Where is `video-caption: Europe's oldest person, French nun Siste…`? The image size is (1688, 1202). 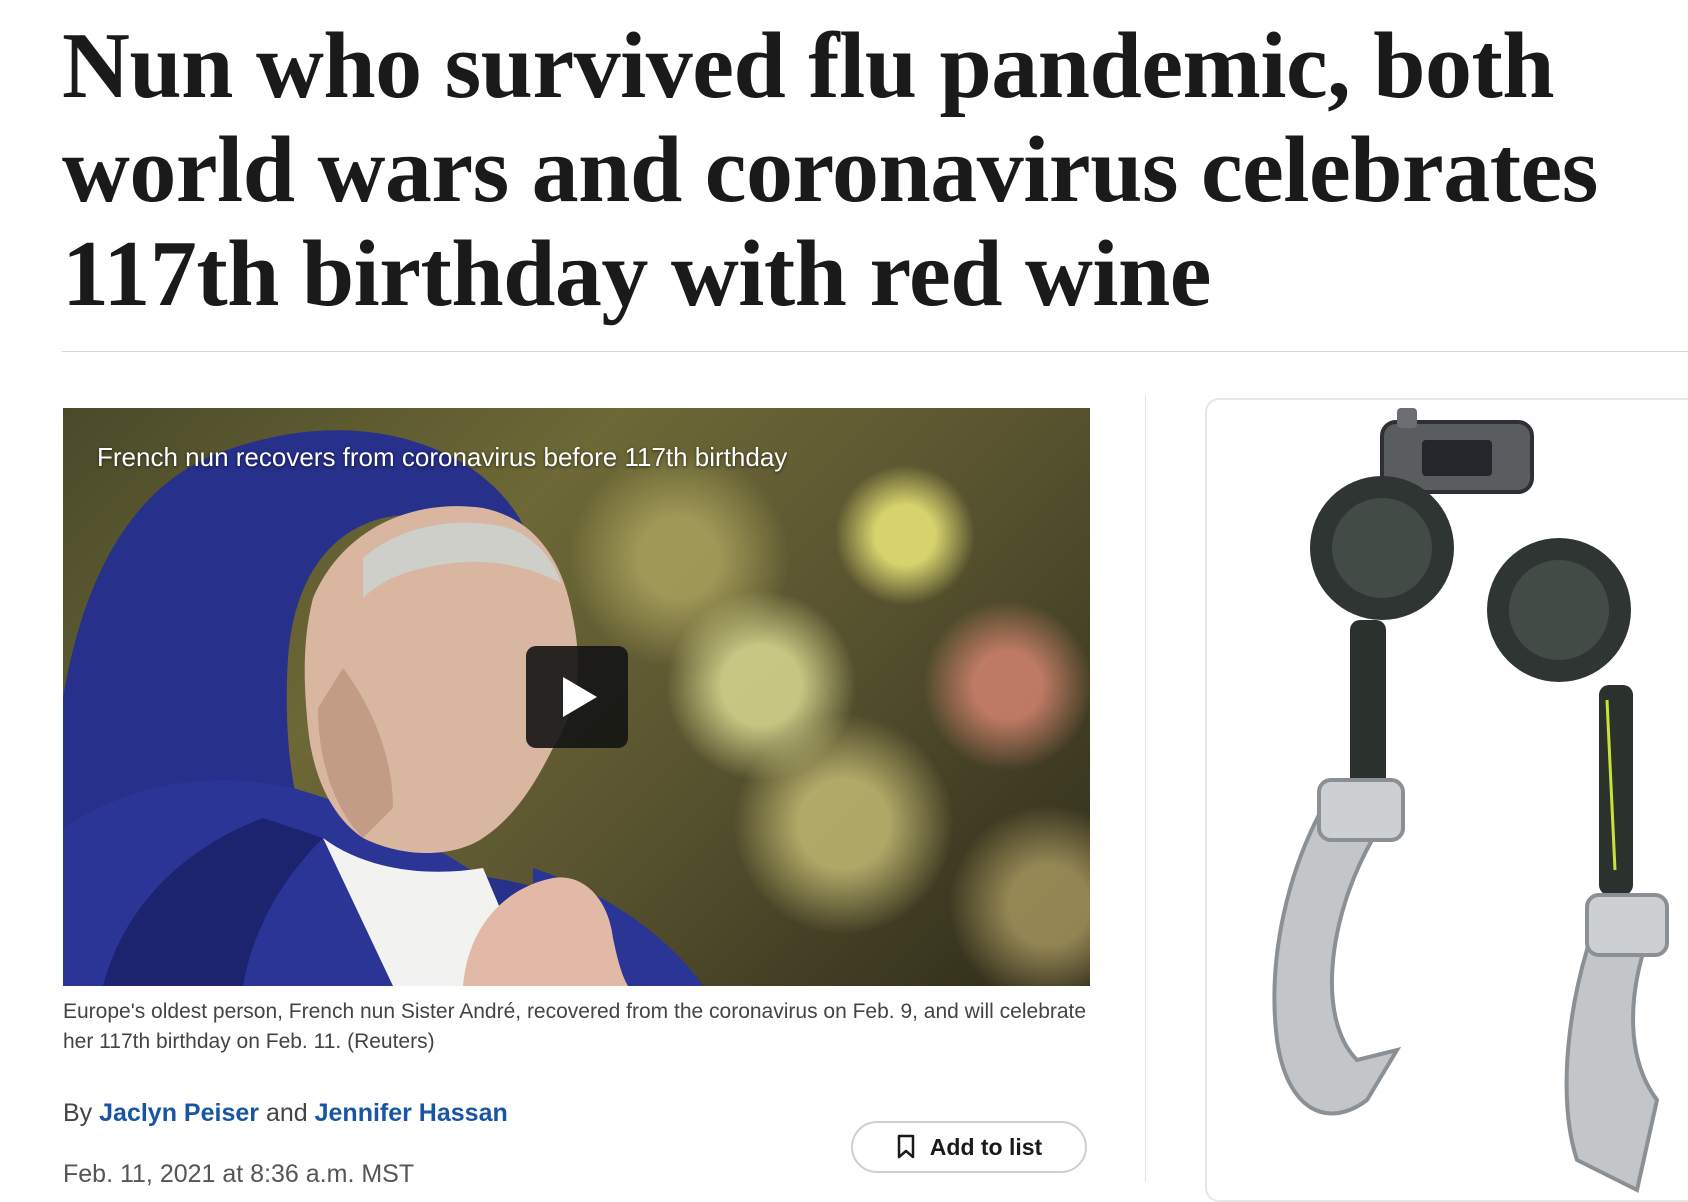
video-caption: Europe's oldest person, French nun Siste… is located at coordinates (575, 1026).